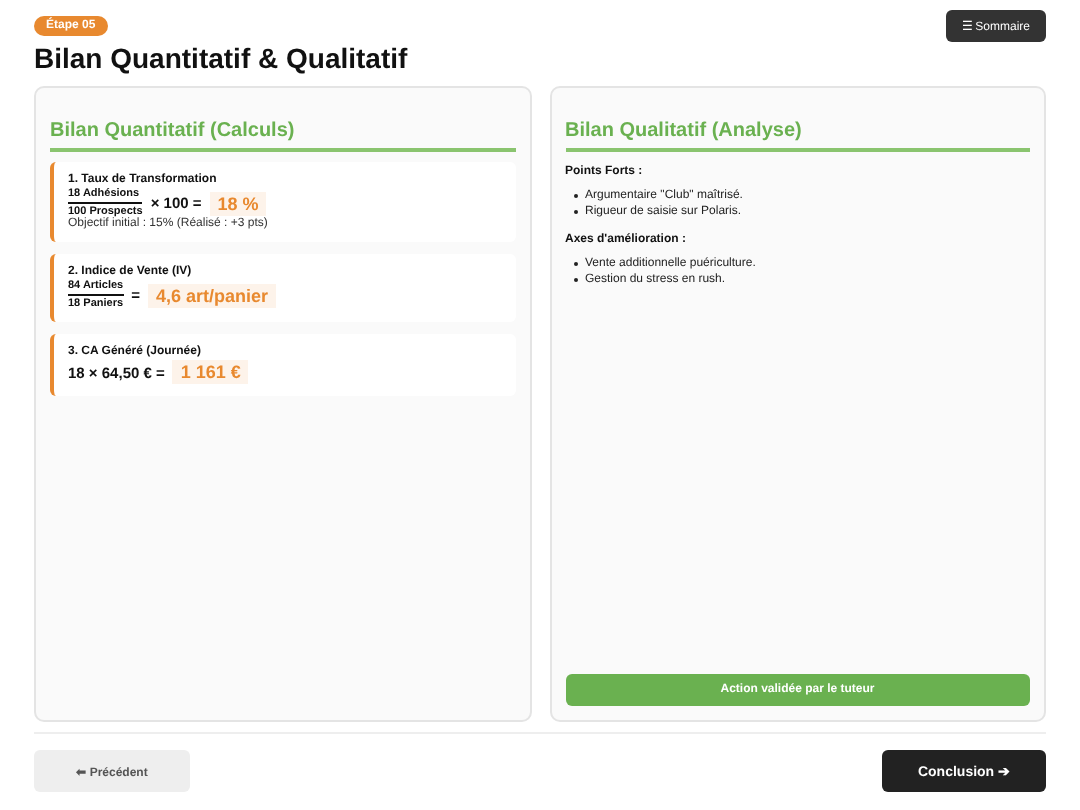 Image resolution: width=1080 pixels, height=810 pixels. I want to click on result-value: 1 161 €, so click(210, 372).